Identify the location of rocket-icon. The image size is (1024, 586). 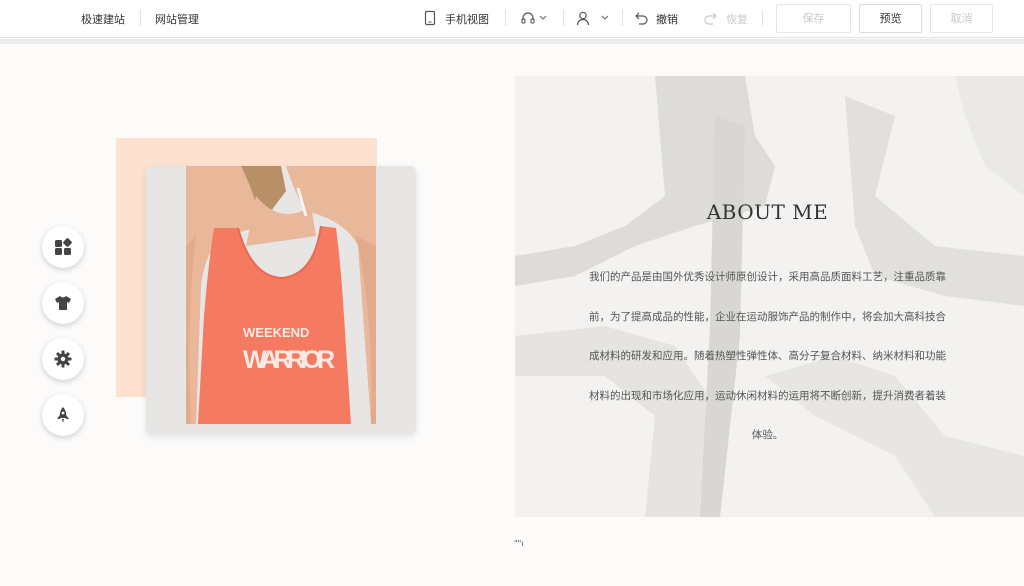
(63, 415).